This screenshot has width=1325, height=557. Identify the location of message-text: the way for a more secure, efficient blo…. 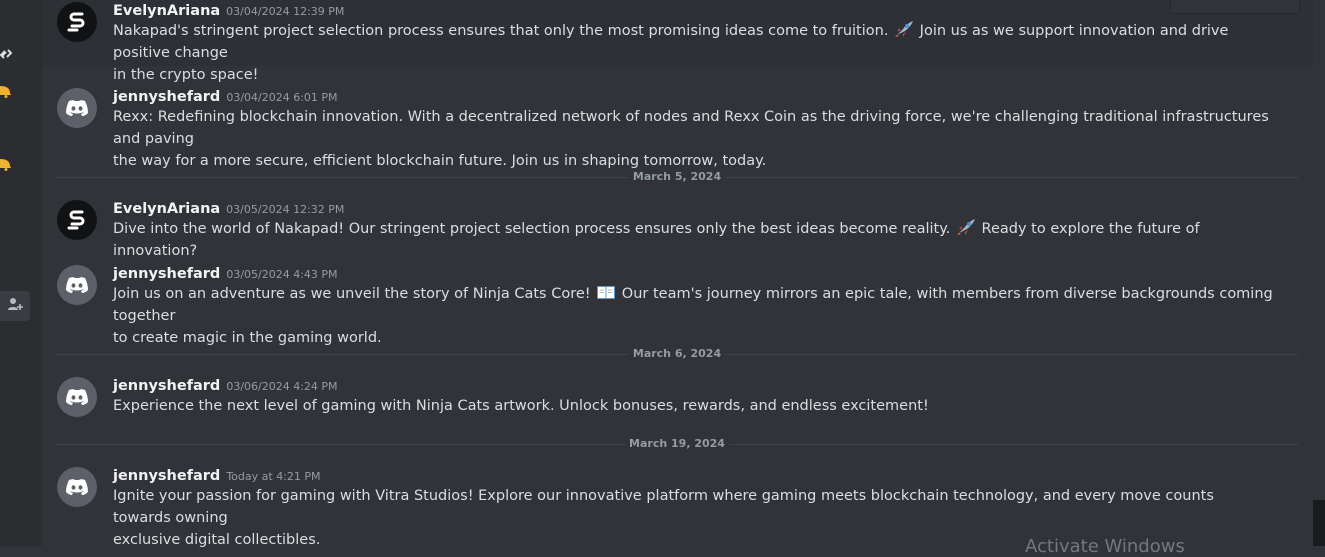
(440, 161).